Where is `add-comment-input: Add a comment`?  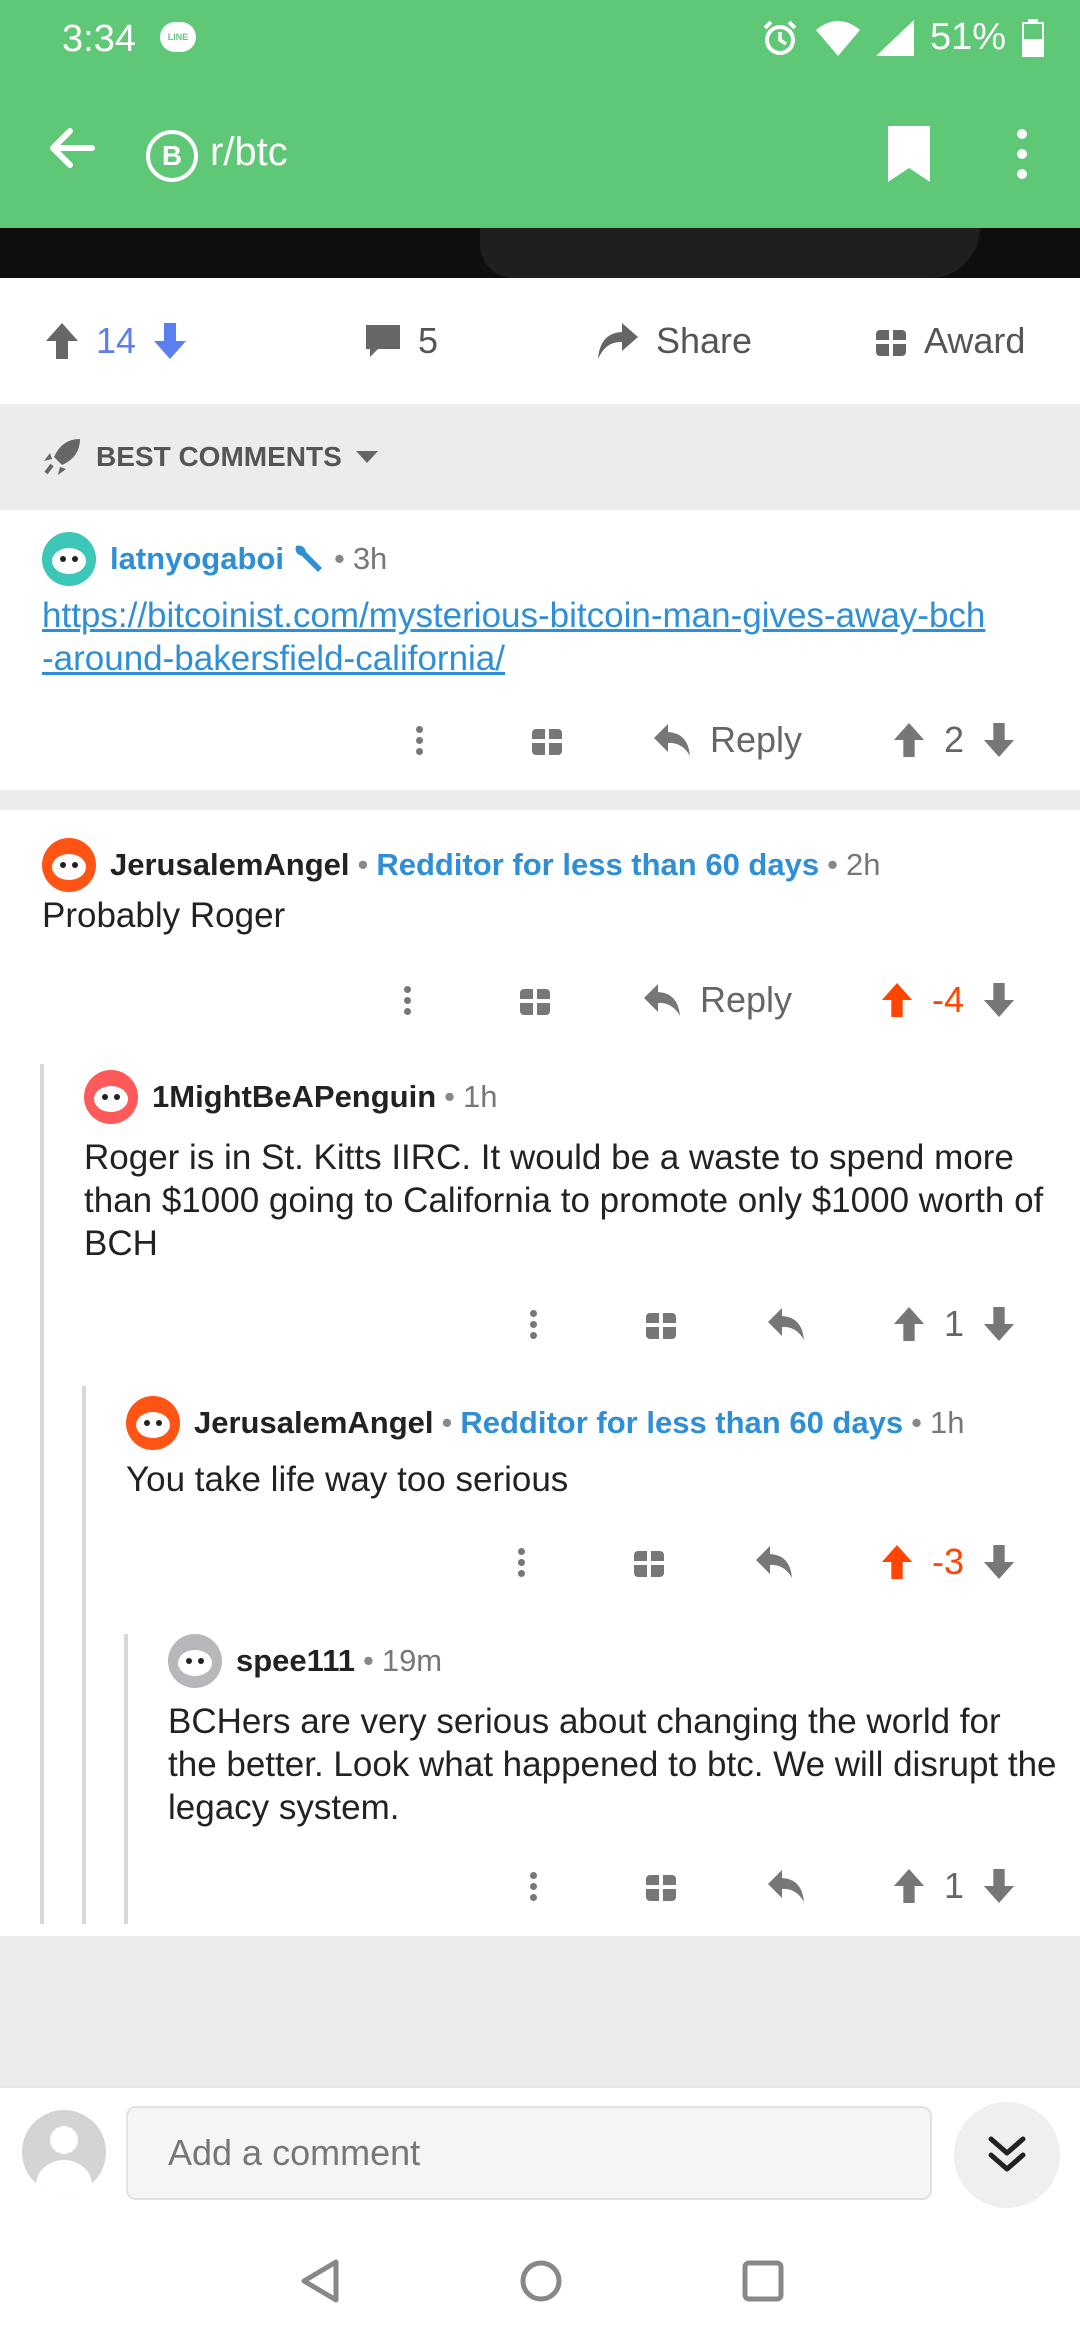 add-comment-input: Add a comment is located at coordinates (529, 2153).